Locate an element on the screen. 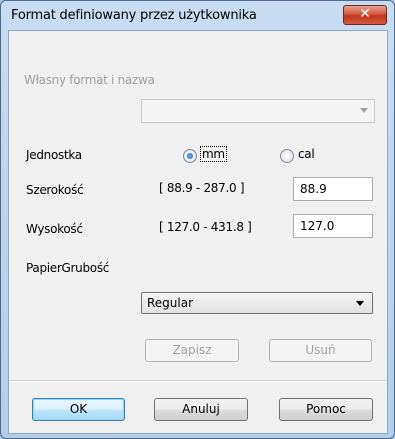 This screenshot has height=439, width=395. paper-thickness-label: PapierGrubość is located at coordinates (68, 268).